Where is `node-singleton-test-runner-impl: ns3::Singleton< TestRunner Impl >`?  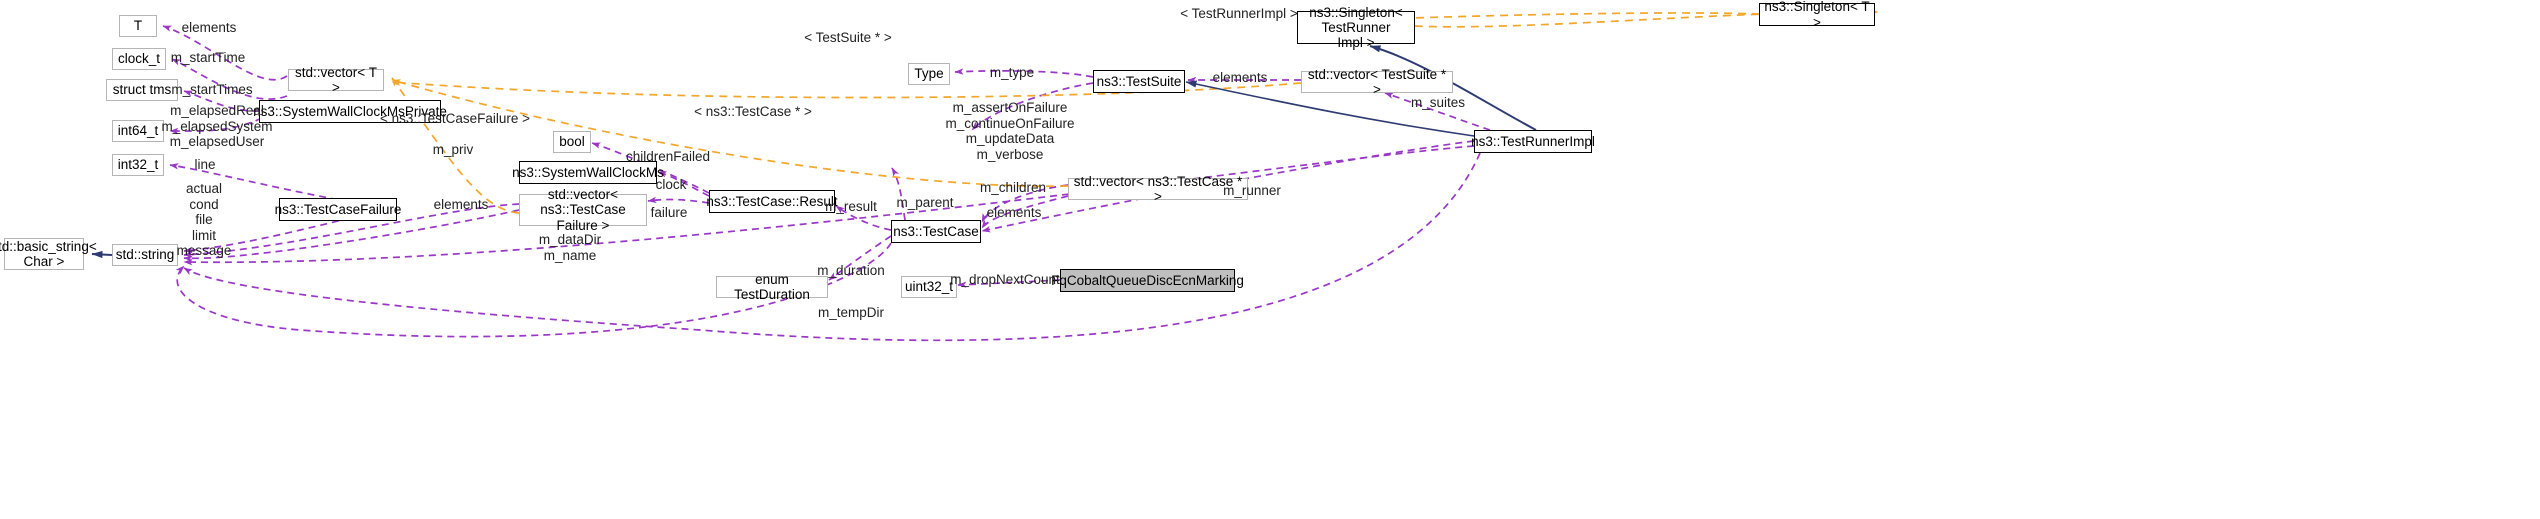 node-singleton-test-runner-impl: ns3::Singleton< TestRunner Impl > is located at coordinates (1356, 27).